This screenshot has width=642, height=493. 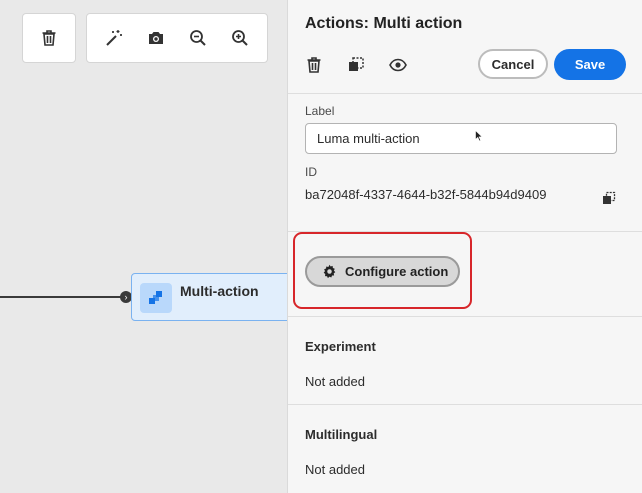 What do you see at coordinates (590, 64) in the screenshot?
I see `save-button: Save` at bounding box center [590, 64].